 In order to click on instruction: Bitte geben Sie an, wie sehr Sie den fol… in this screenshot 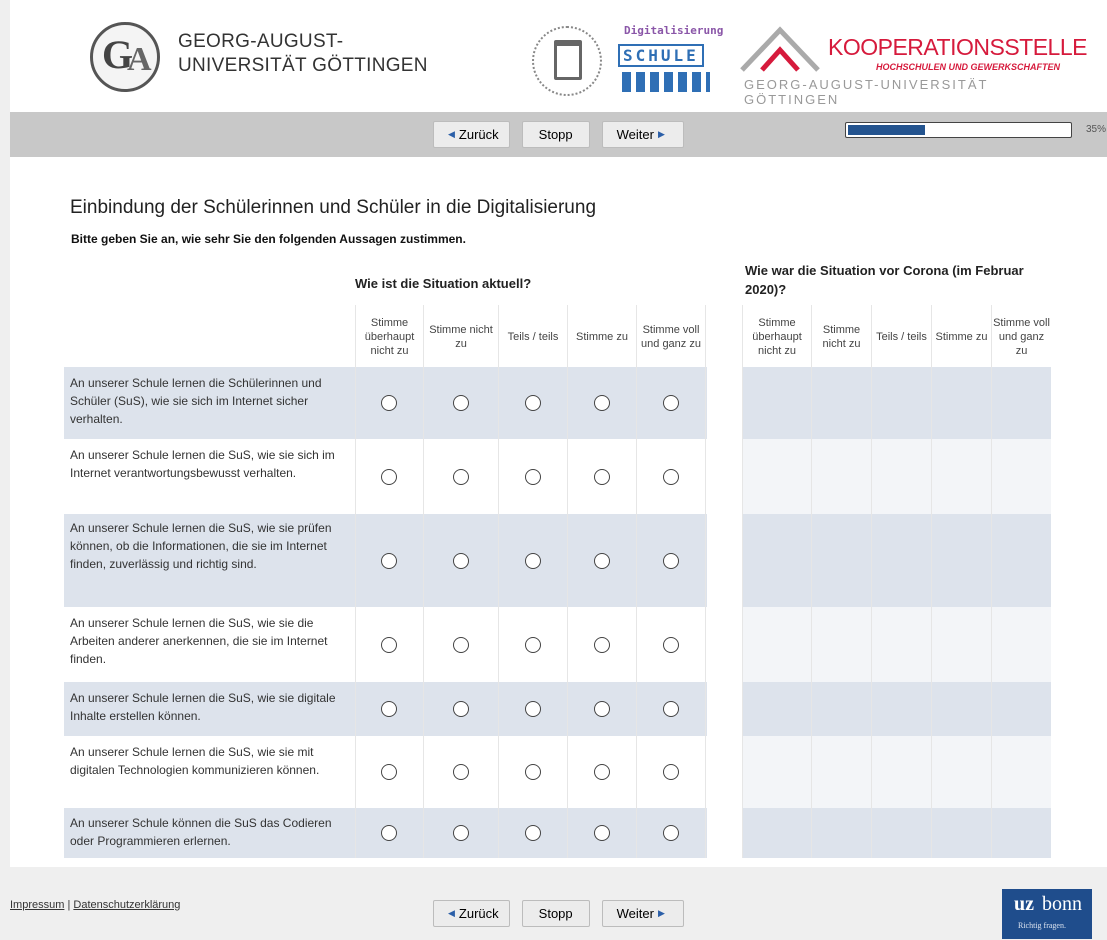, I will do `click(268, 239)`.